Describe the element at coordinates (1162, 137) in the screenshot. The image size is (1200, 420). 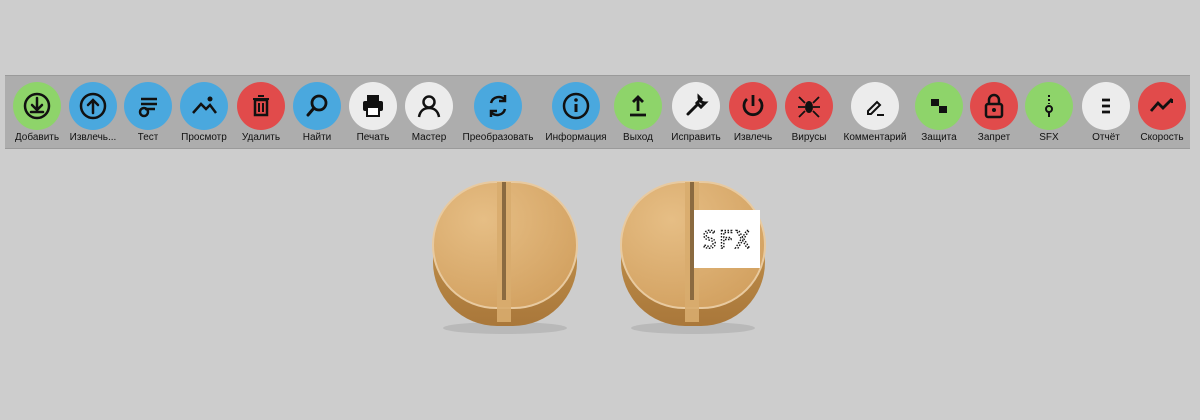
I see `toolbar-button-label: Скорость` at that location.